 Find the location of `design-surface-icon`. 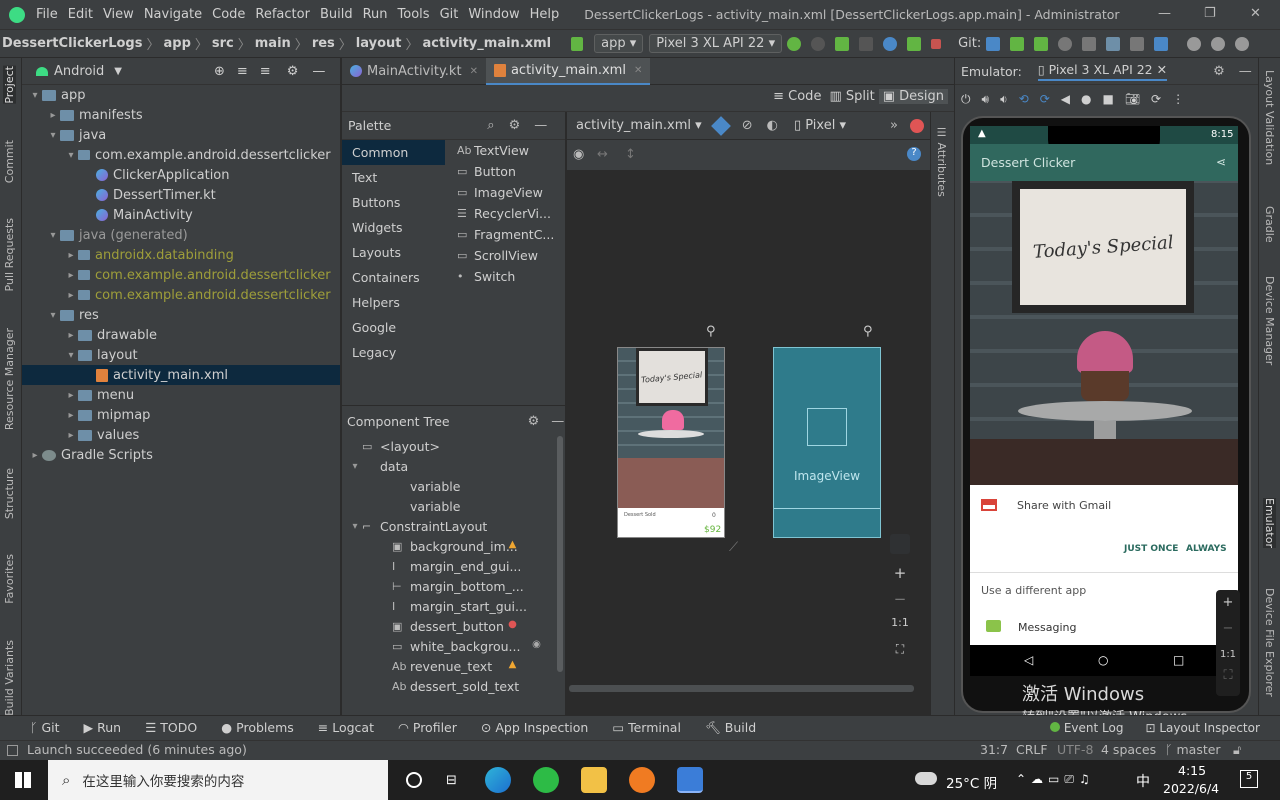

design-surface-icon is located at coordinates (720, 125).